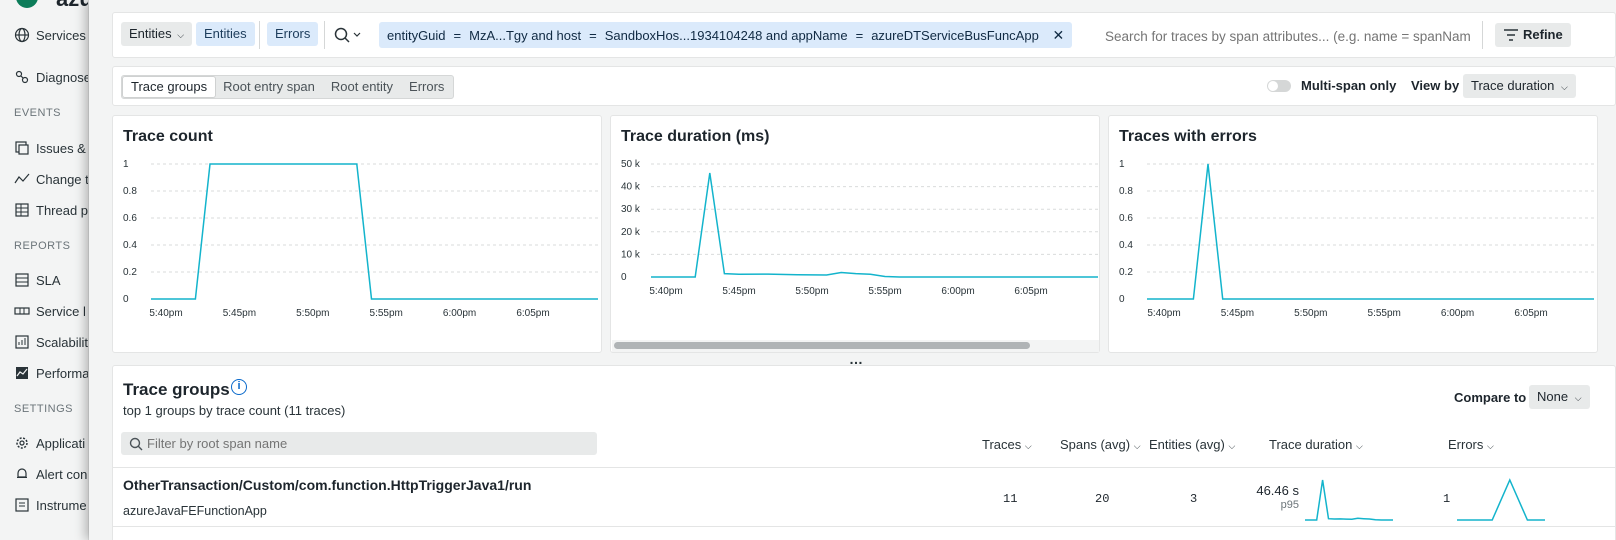 Image resolution: width=1616 pixels, height=540 pixels. I want to click on info-icon: i, so click(239, 387).